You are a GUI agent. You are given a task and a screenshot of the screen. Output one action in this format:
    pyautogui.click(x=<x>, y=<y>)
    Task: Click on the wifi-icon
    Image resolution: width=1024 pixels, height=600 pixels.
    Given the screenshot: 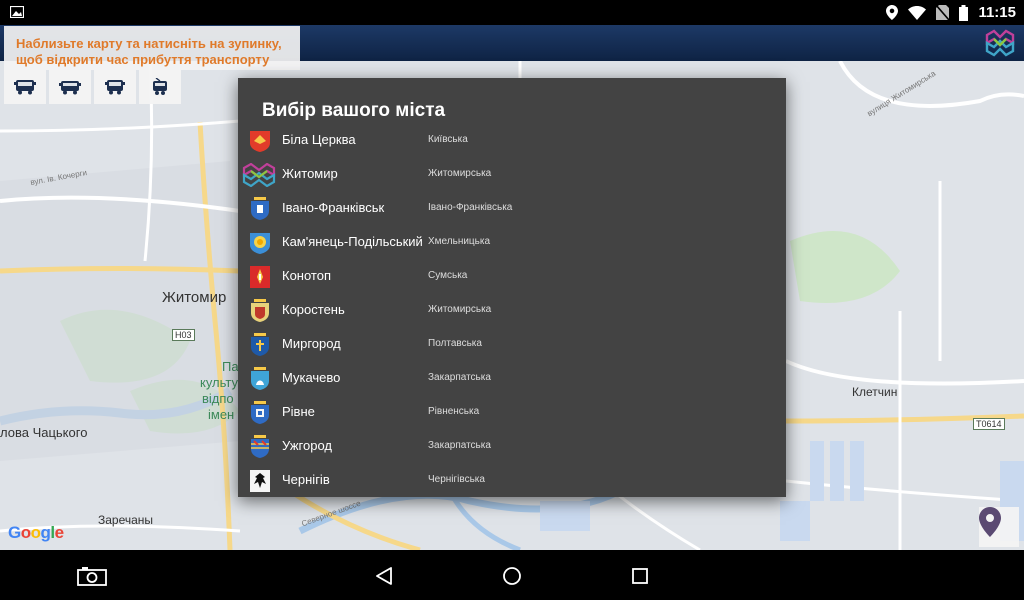 What is the action you would take?
    pyautogui.click(x=917, y=12)
    